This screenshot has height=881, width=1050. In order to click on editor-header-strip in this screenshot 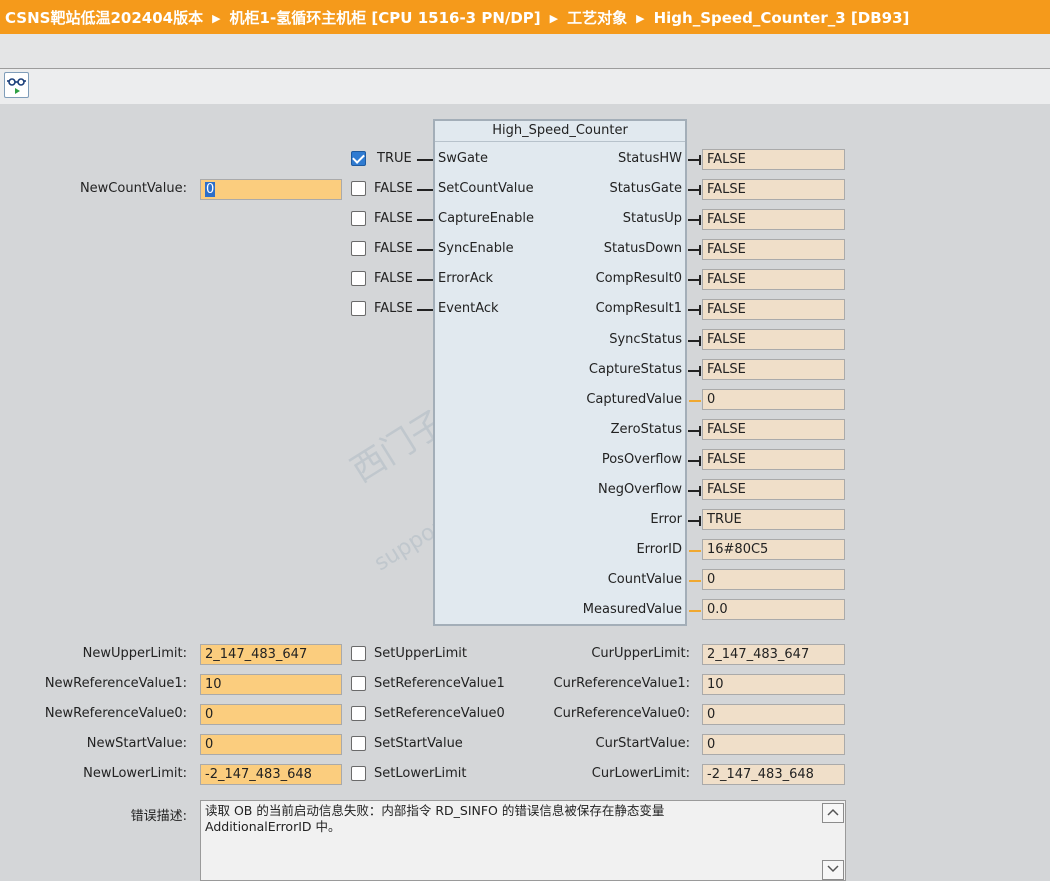, I will do `click(525, 51)`.